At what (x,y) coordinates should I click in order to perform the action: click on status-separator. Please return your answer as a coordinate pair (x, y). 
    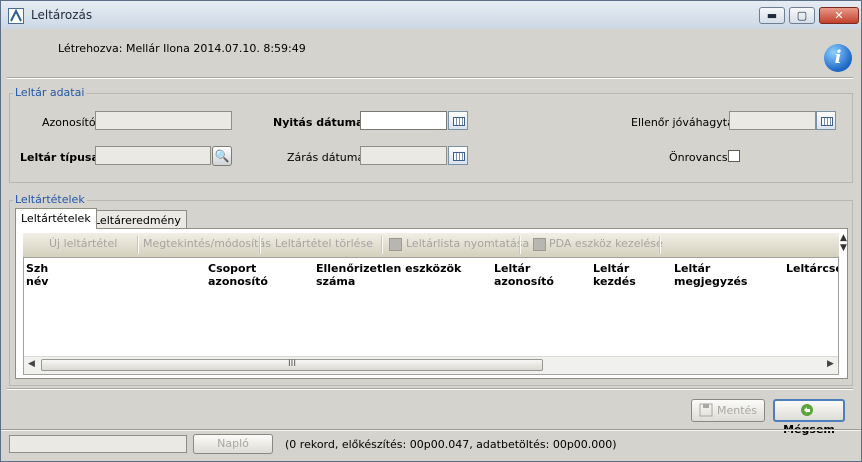
    Looking at the image, I should click on (431, 430).